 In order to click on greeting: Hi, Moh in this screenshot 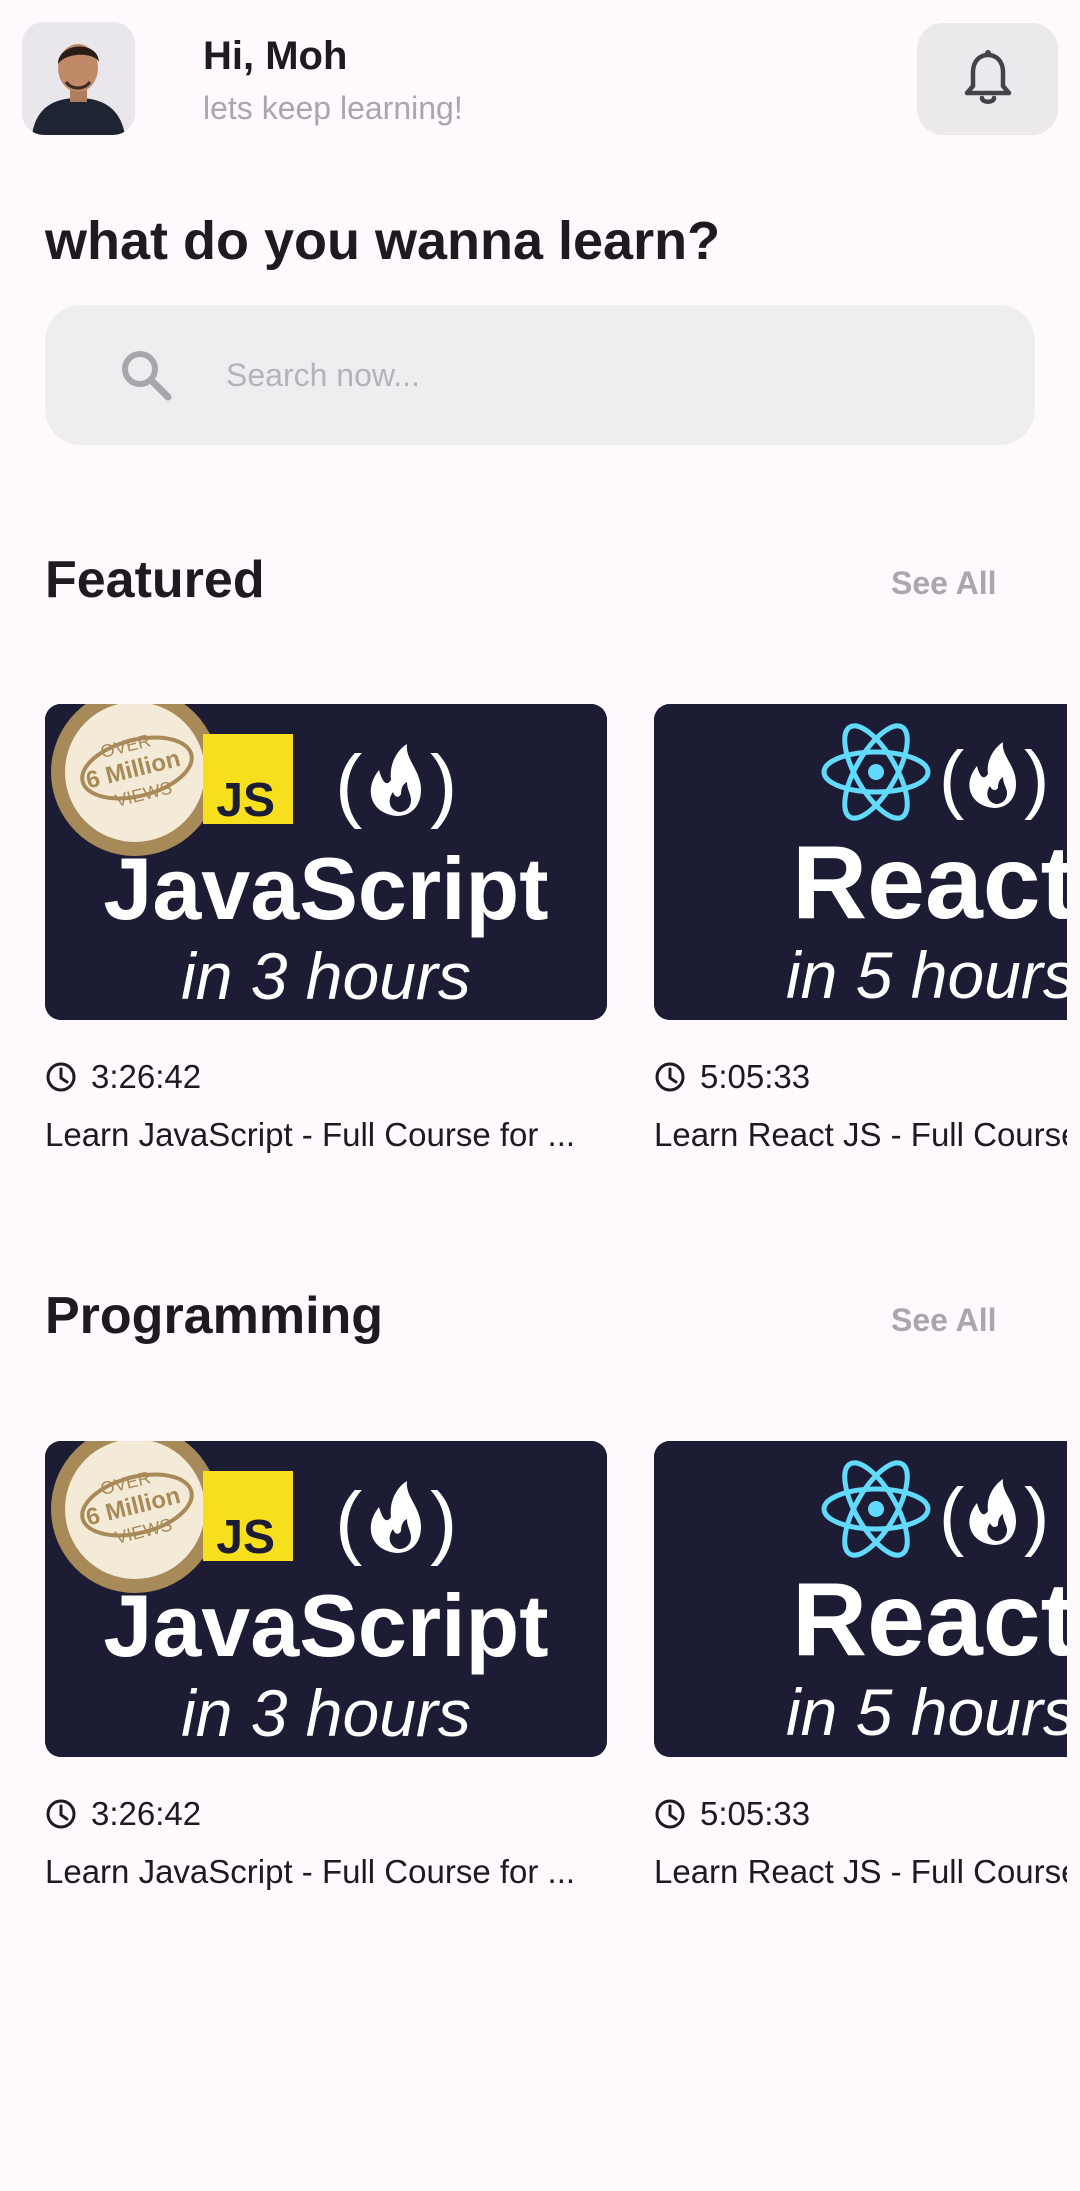, I will do `click(275, 56)`.